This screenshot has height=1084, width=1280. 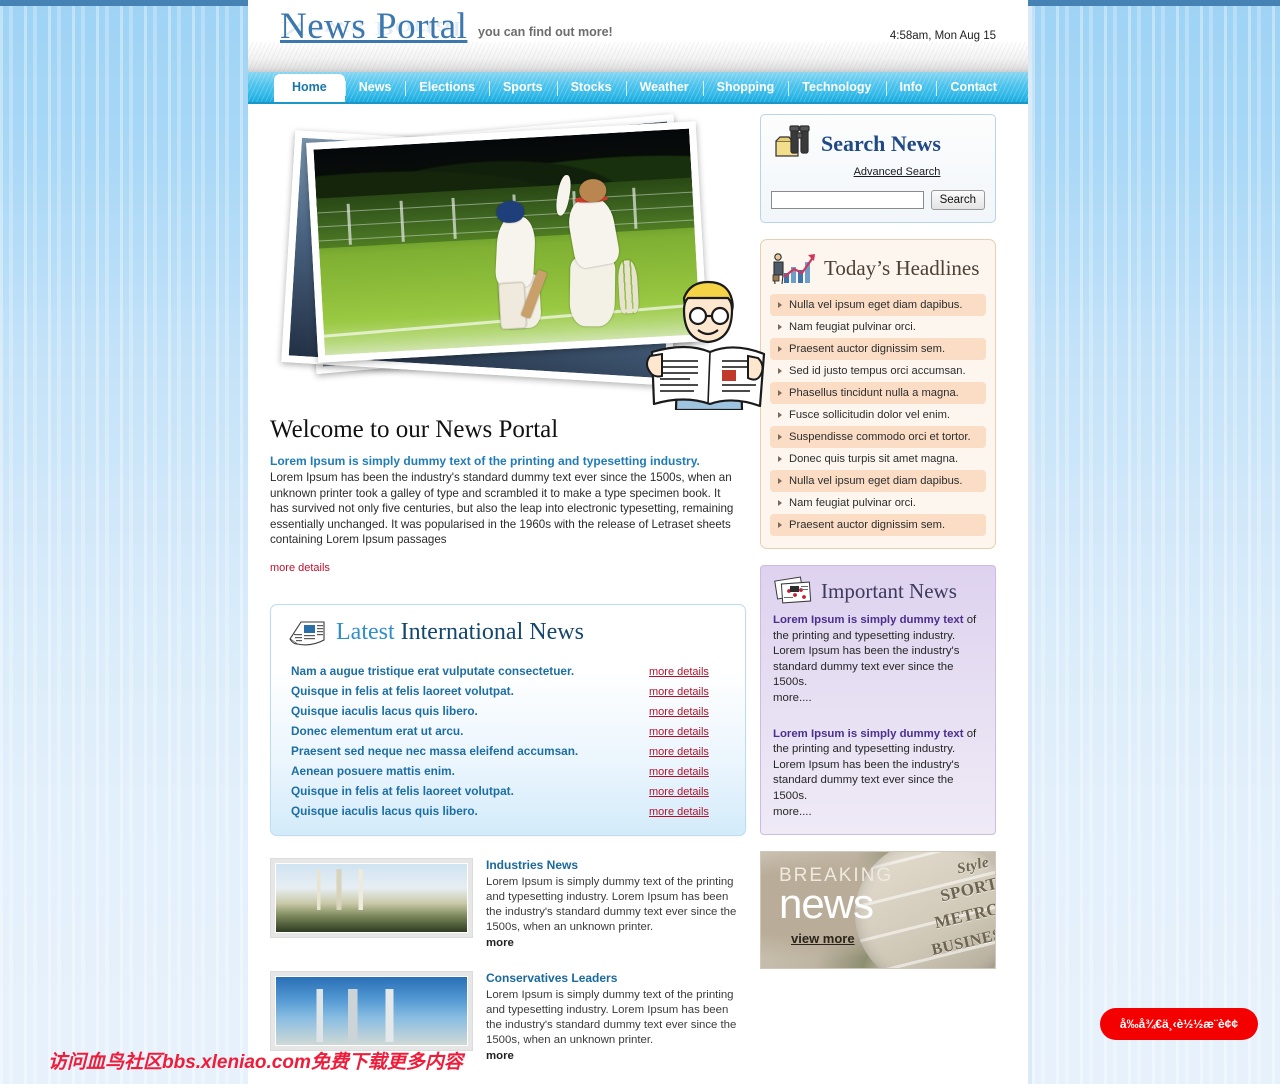 What do you see at coordinates (255, 1062) in the screenshot?
I see `site-watermark: 访问血鸟社区bbs.xleniao.com免费下载更多内容` at bounding box center [255, 1062].